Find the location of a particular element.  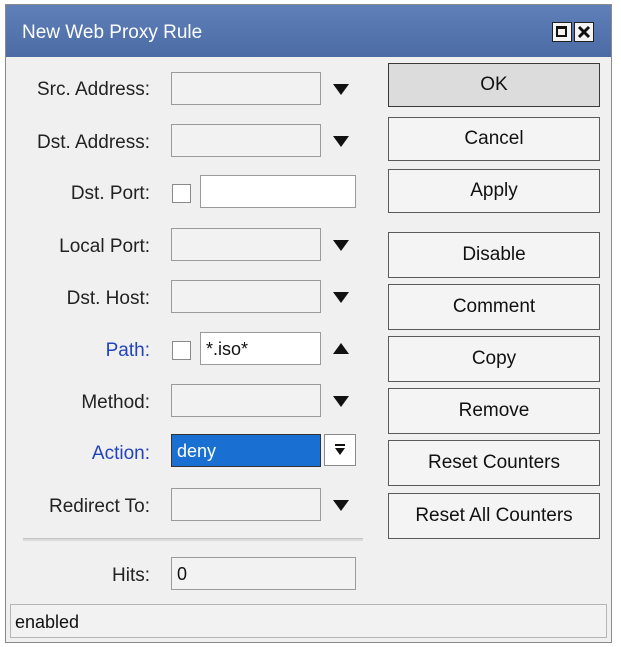

remove-button: Remove is located at coordinates (494, 411).